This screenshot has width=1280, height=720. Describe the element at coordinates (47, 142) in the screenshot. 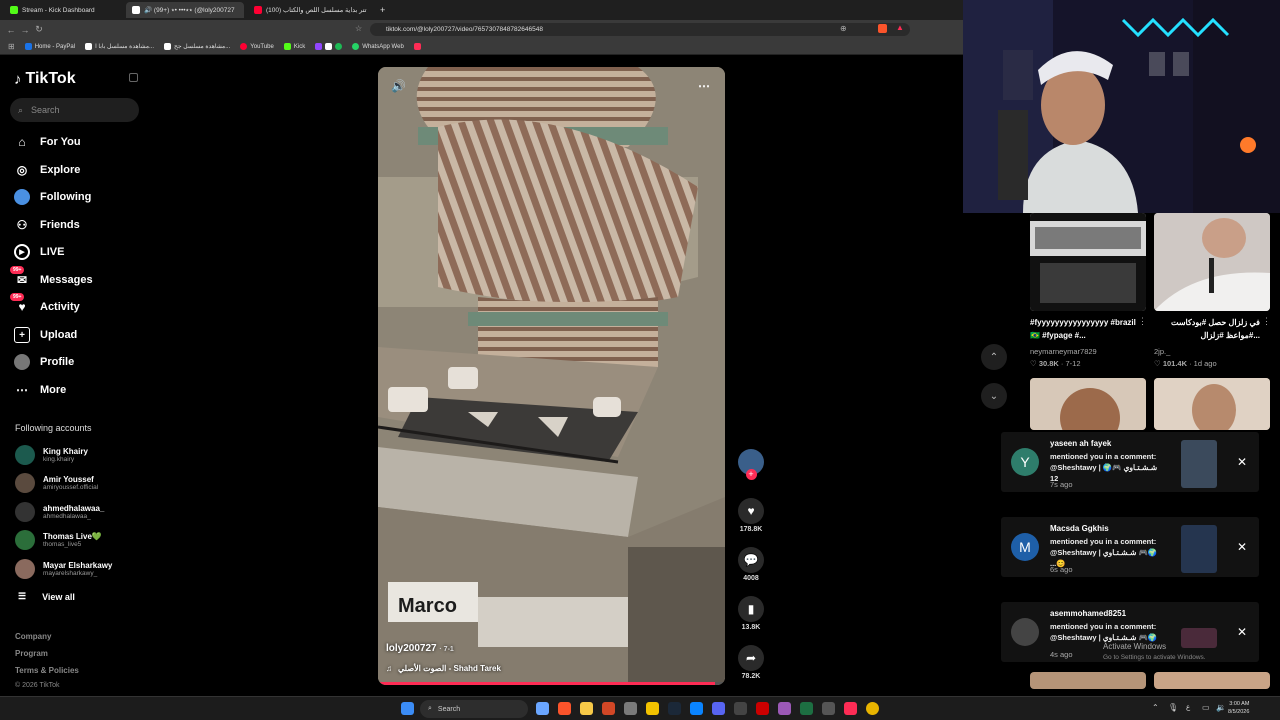

I see `nav-for-you: ⌂ For You` at that location.